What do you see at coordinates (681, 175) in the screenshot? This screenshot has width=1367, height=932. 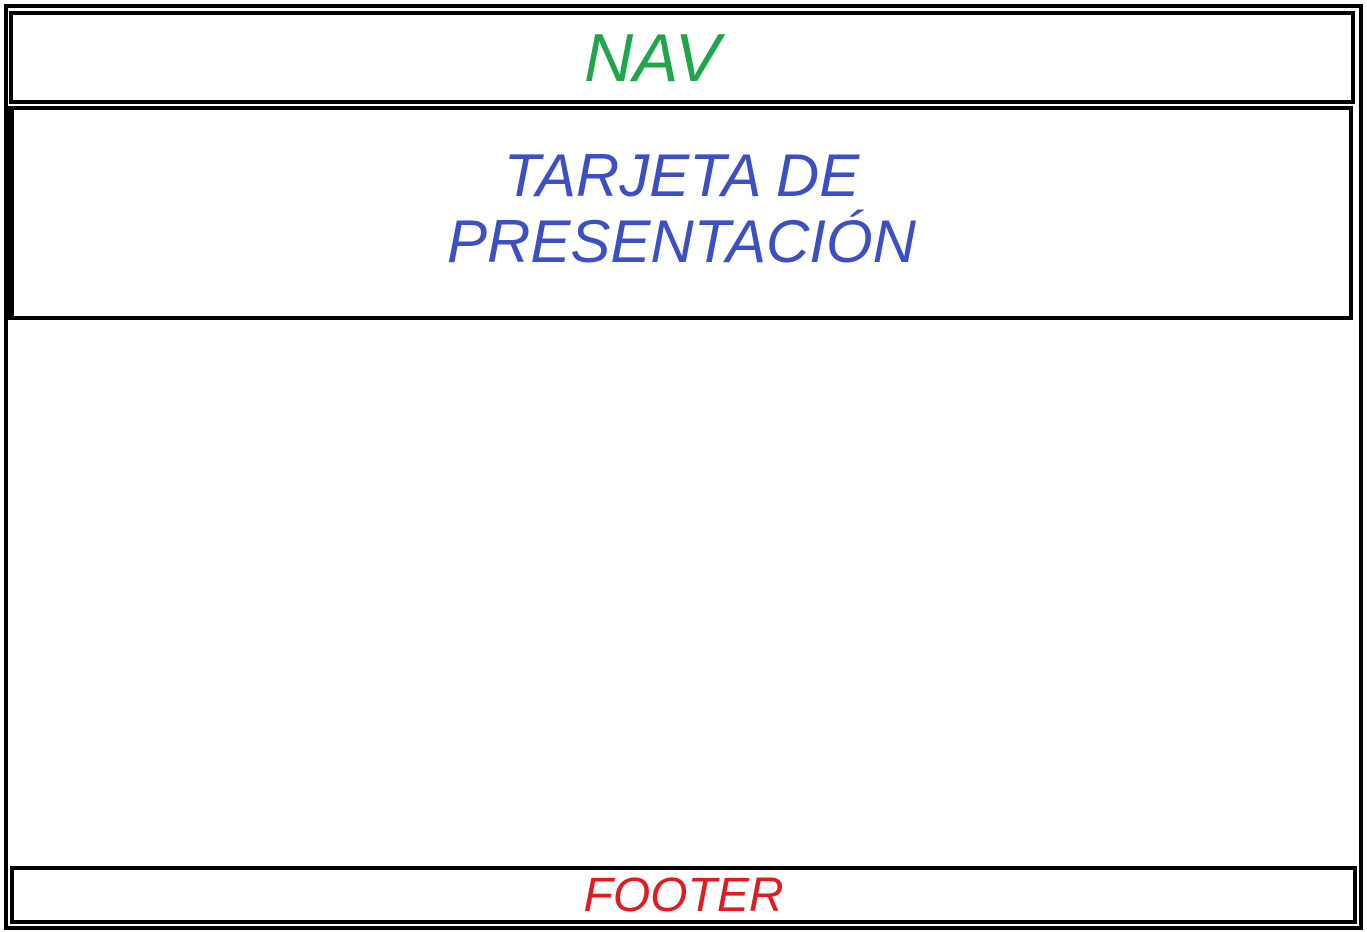 I see `hero-title-line-1: TARJETA DE` at bounding box center [681, 175].